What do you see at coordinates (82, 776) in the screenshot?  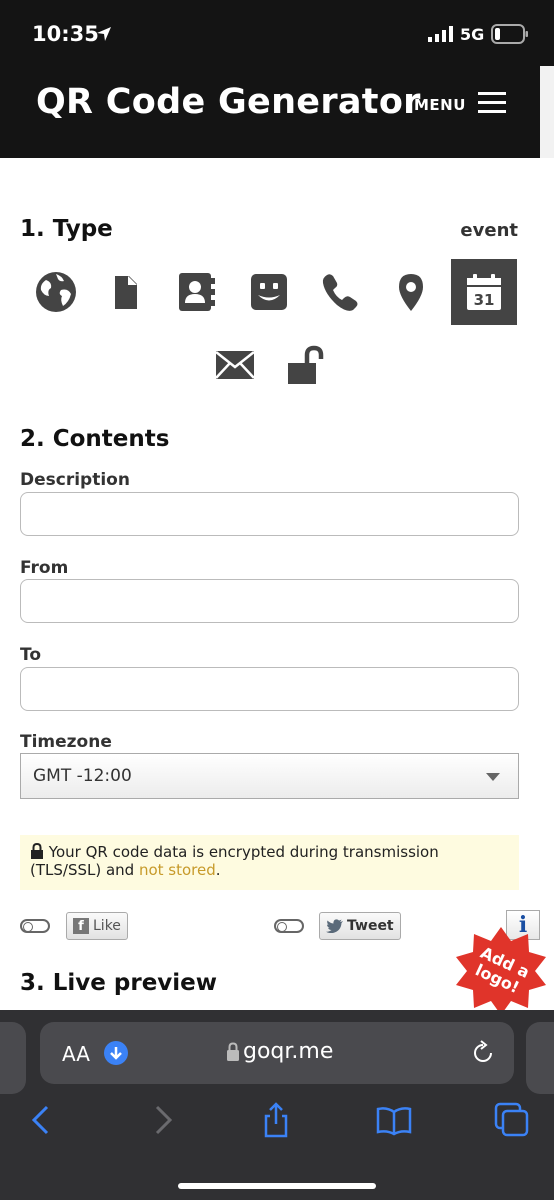 I see `timezone-value: GMT -12:00` at bounding box center [82, 776].